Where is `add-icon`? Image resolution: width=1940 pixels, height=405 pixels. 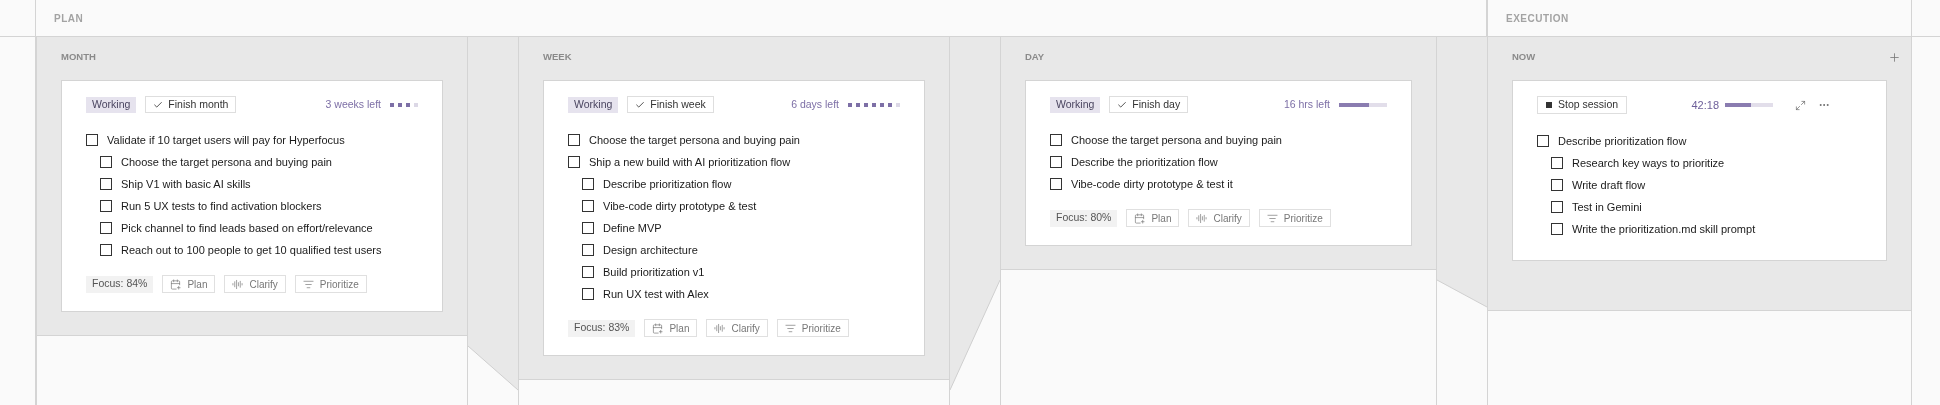 add-icon is located at coordinates (1894, 57).